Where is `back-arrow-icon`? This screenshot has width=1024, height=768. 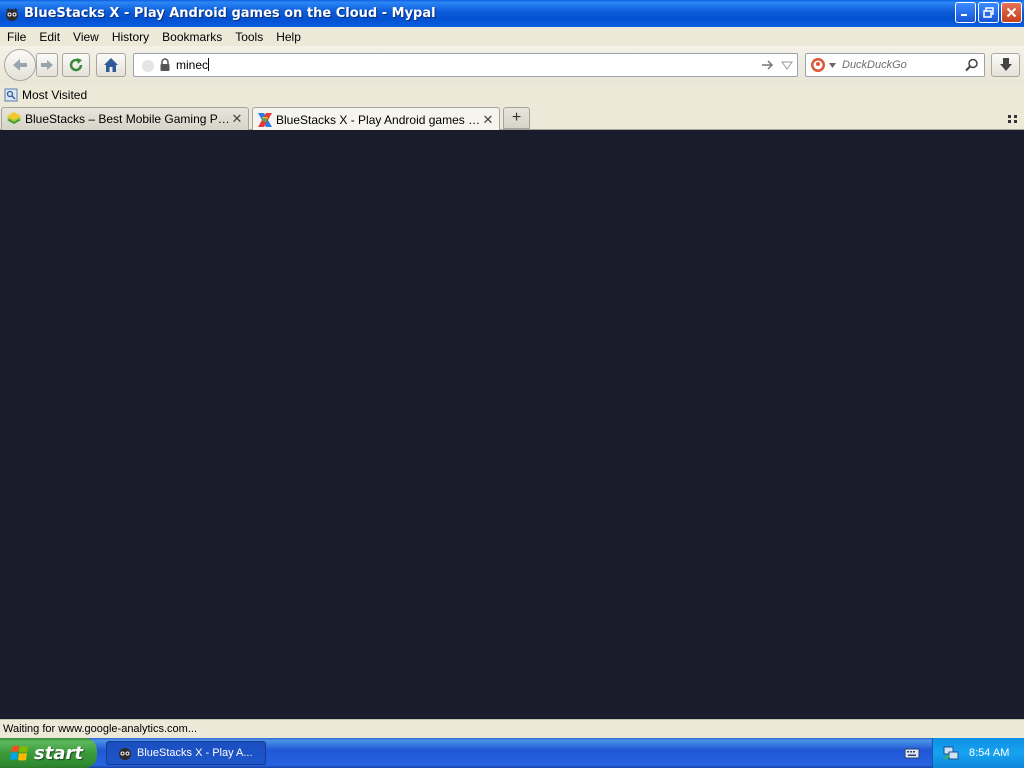
back-arrow-icon is located at coordinates (20, 65).